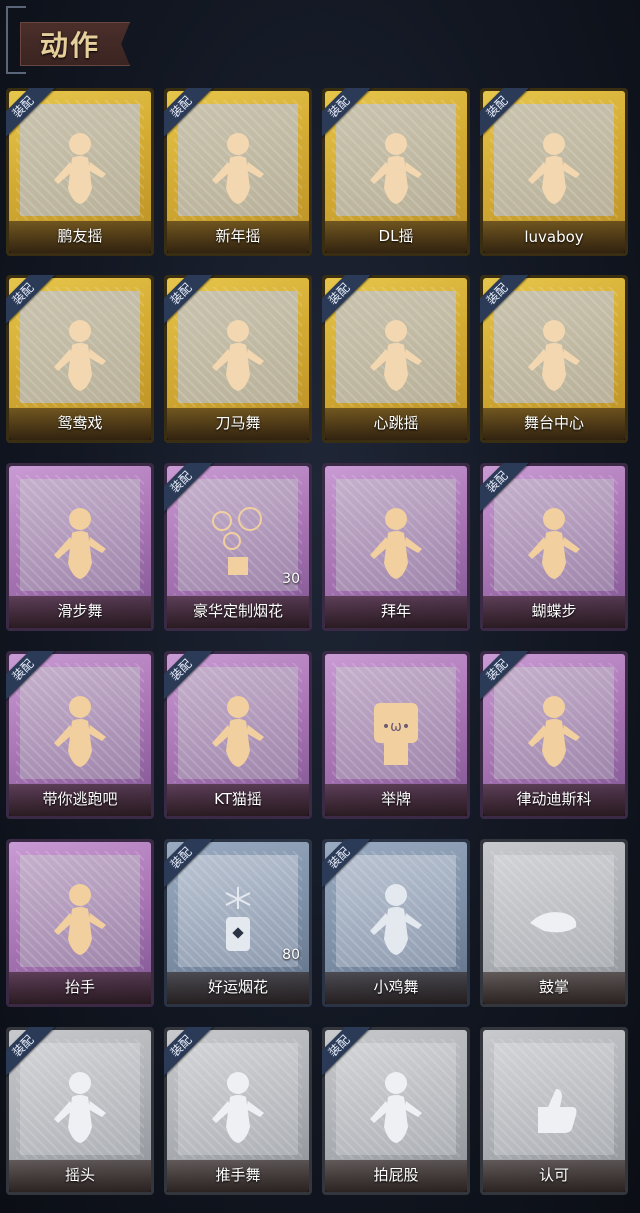 Image resolution: width=640 pixels, height=1213 pixels. What do you see at coordinates (80, 1107) in the screenshot?
I see `shake-head-figure-icon` at bounding box center [80, 1107].